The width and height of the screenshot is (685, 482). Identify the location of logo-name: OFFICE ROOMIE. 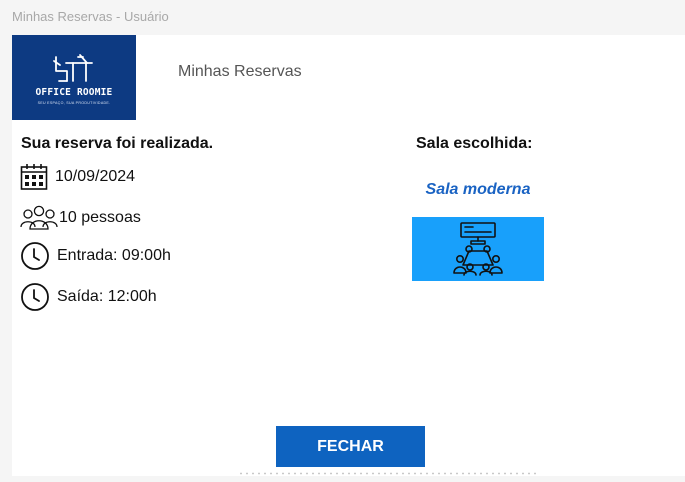
(74, 92).